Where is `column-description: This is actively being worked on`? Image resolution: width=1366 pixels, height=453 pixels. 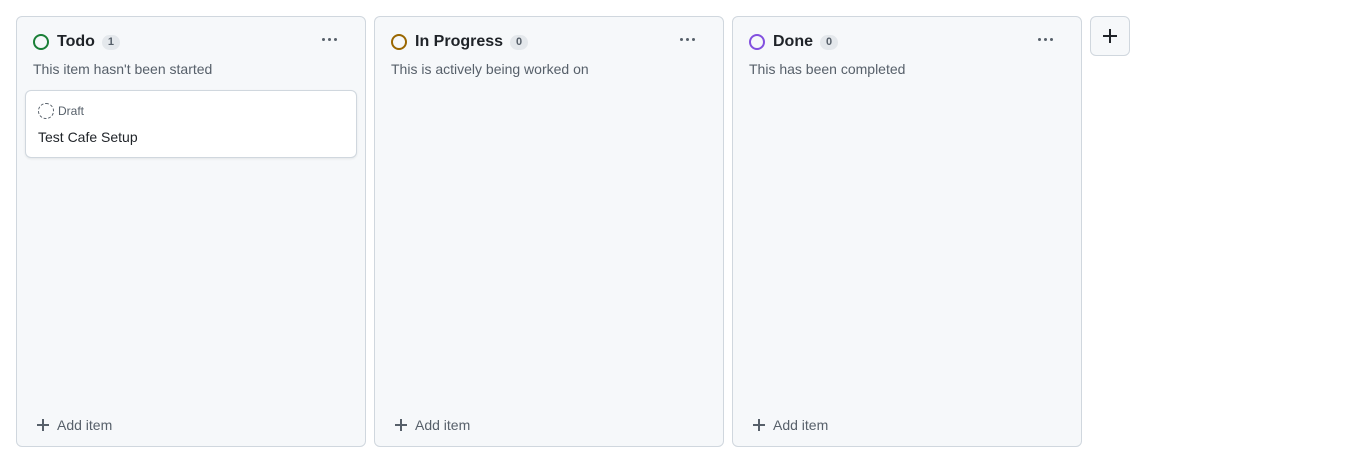 column-description: This is actively being worked on is located at coordinates (490, 69).